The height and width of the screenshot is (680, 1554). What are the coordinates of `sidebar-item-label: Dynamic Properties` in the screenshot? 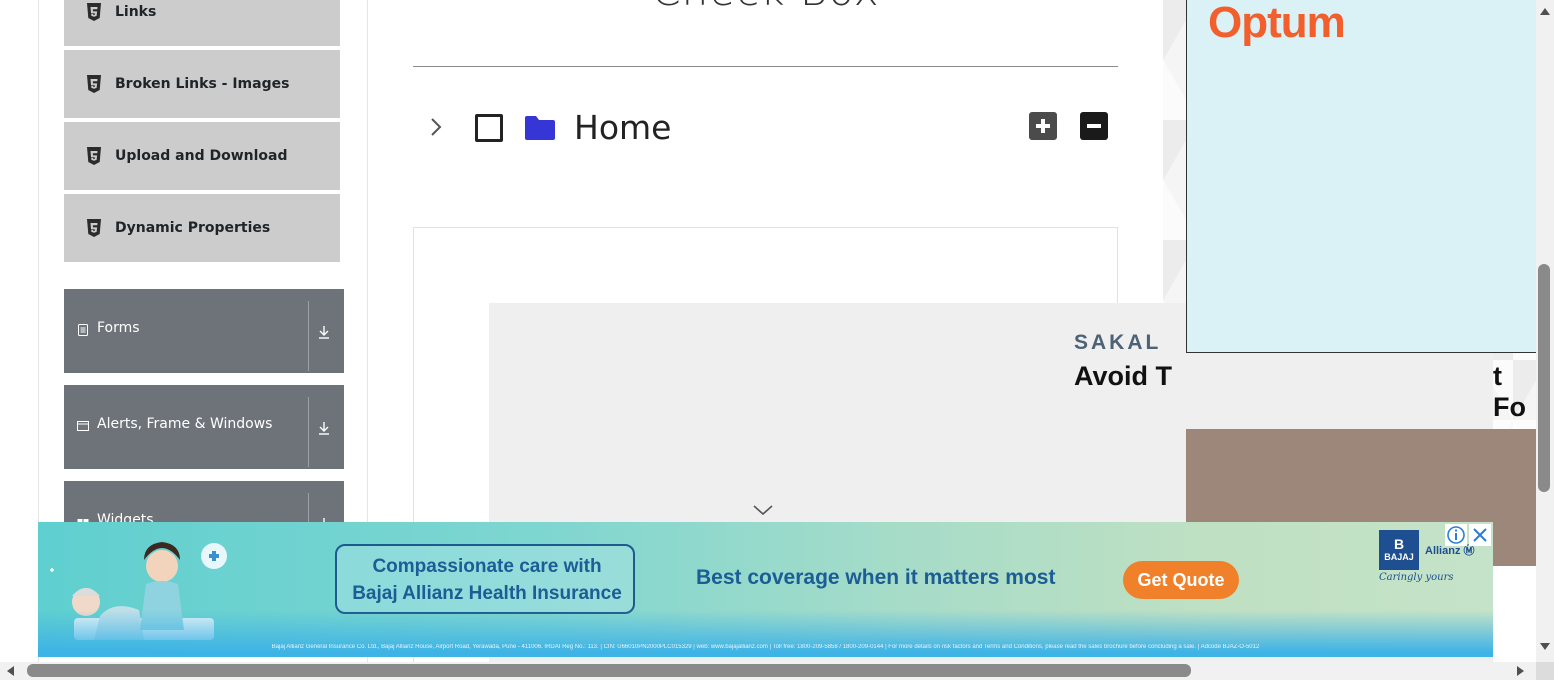 It's located at (193, 228).